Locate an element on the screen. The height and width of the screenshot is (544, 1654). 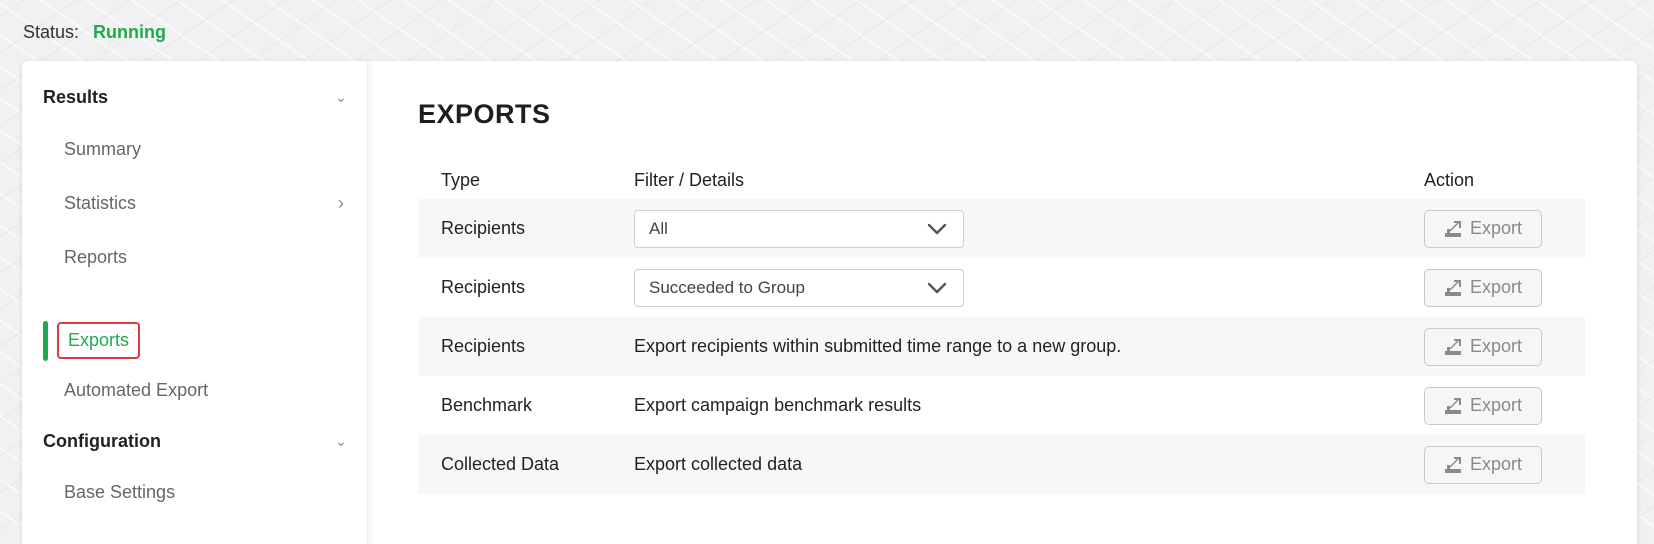
table-row: Recipients Succeeded to Group Export is located at coordinates (1001, 287).